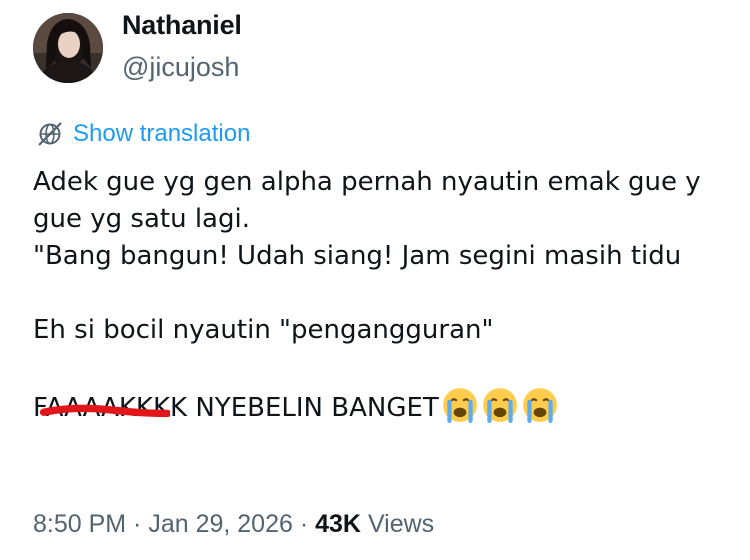  What do you see at coordinates (79, 524) in the screenshot?
I see `tweet-time: 8:50 PM` at bounding box center [79, 524].